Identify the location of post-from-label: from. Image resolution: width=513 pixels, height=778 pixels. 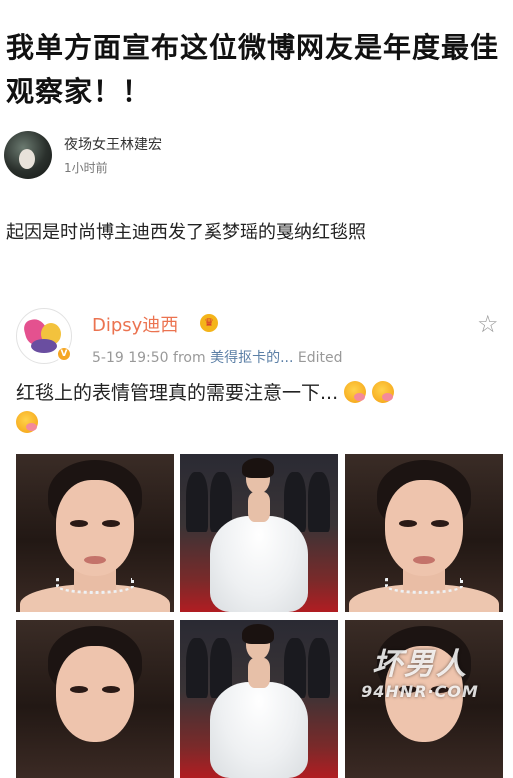
(189, 358).